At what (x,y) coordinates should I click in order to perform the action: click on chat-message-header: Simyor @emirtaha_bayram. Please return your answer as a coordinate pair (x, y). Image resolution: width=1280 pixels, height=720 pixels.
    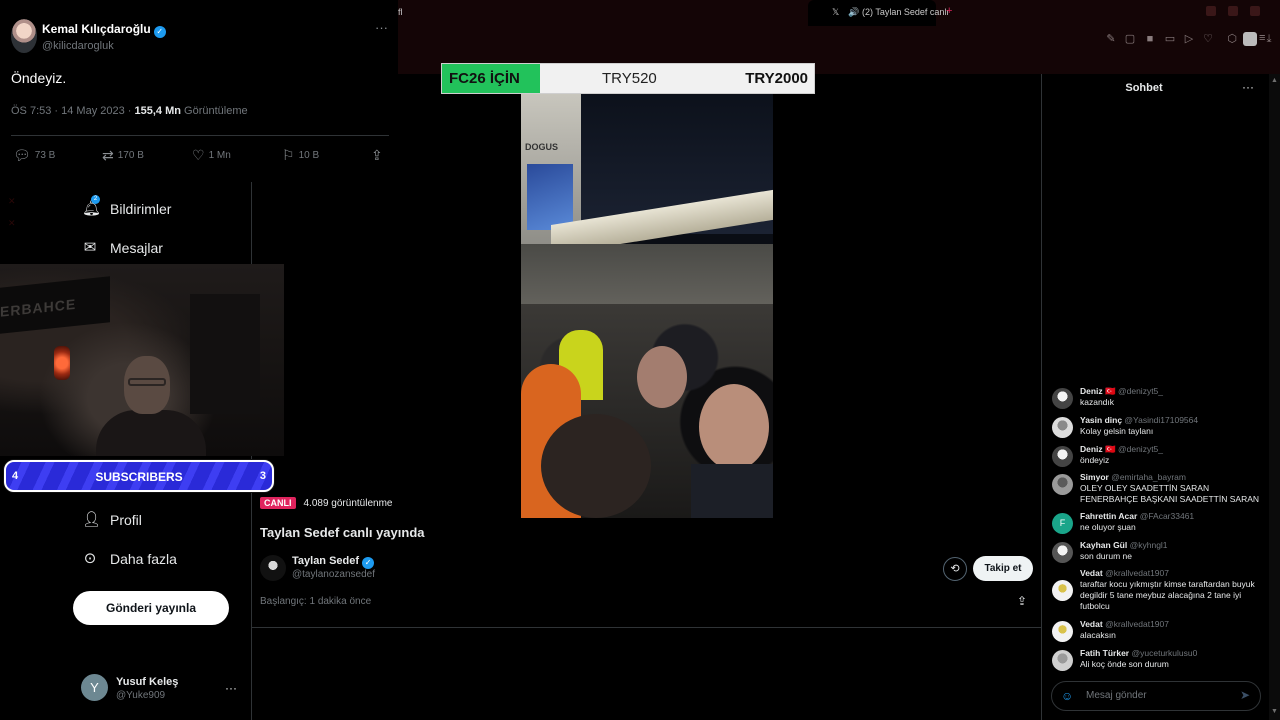
    Looking at the image, I should click on (1133, 477).